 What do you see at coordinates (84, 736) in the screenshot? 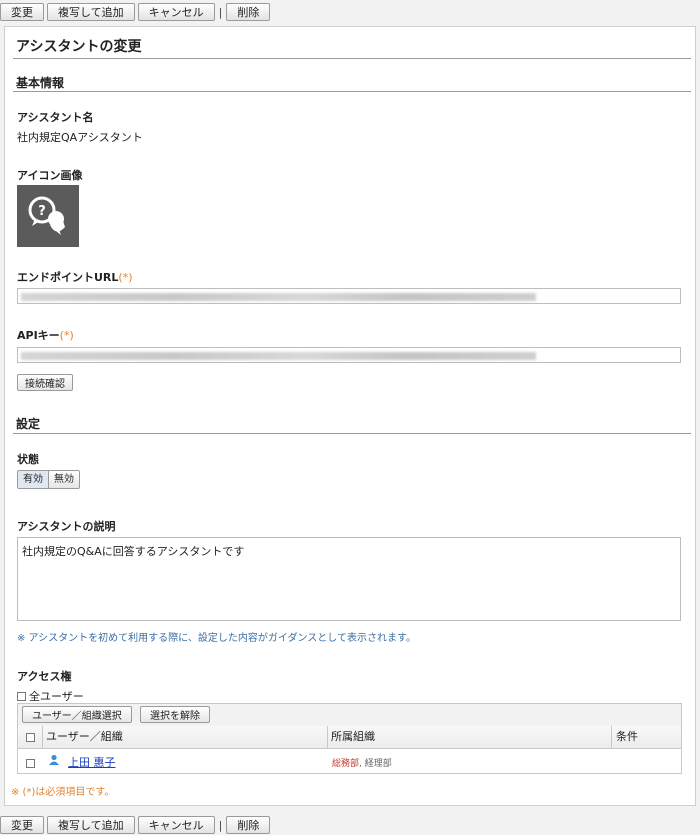
I see `col-header-user: ユーザー／組織` at bounding box center [84, 736].